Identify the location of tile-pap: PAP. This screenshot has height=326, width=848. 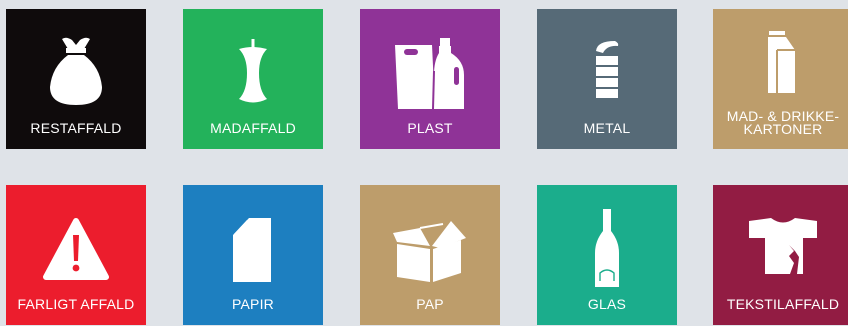
(430, 255).